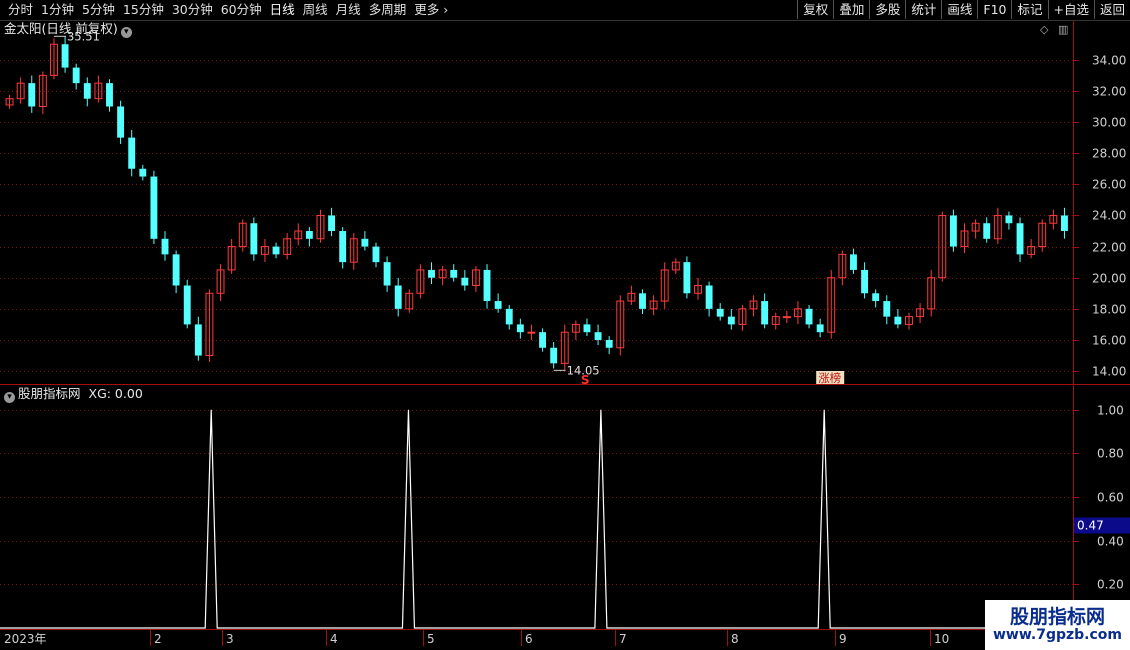  I want to click on period-tabs: 分时 1分钟 5分钟 15分钟 30分钟 60分钟 日线 周线 月线 多周期 更多 ›, so click(228, 10).